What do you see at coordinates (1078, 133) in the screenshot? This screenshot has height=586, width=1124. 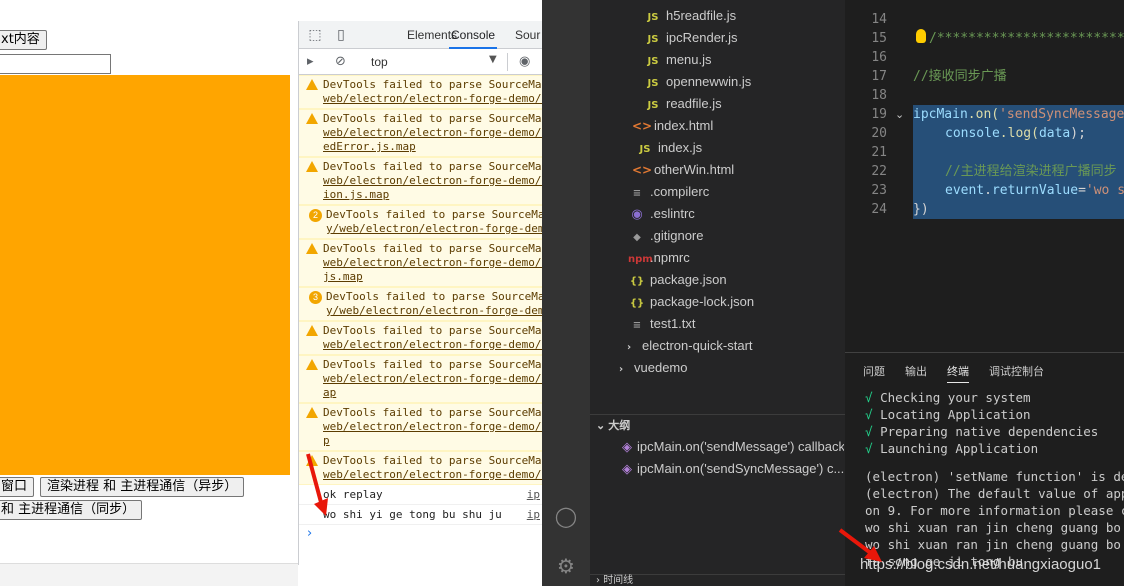 I see `token-close: );` at bounding box center [1078, 133].